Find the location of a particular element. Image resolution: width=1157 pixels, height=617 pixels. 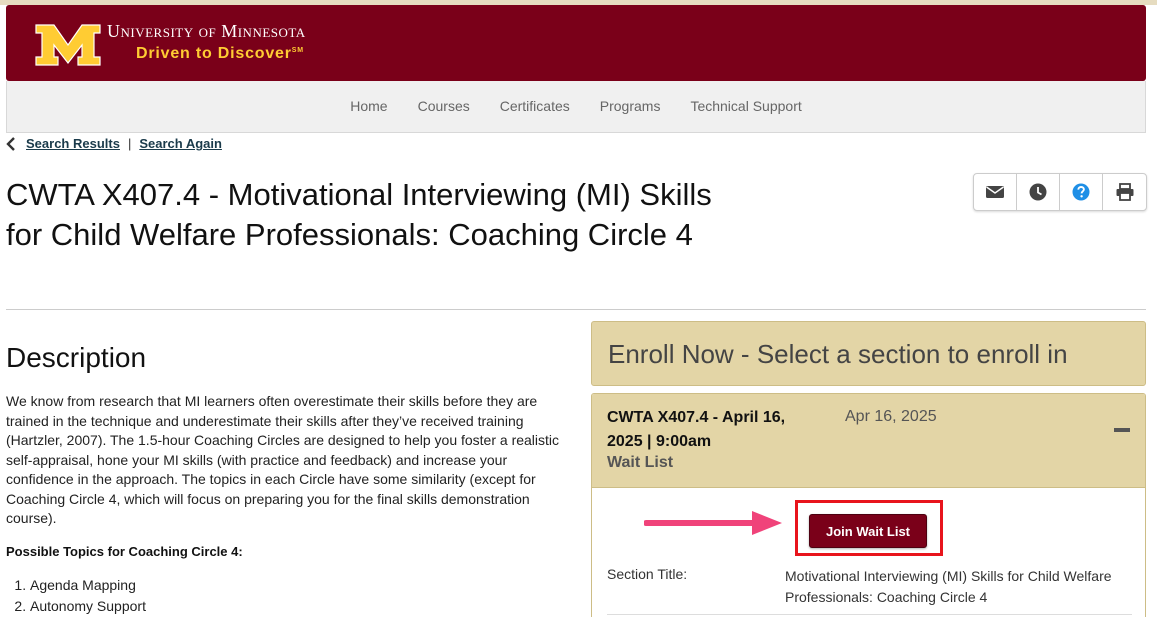

arrow-right-icon is located at coordinates (713, 523).